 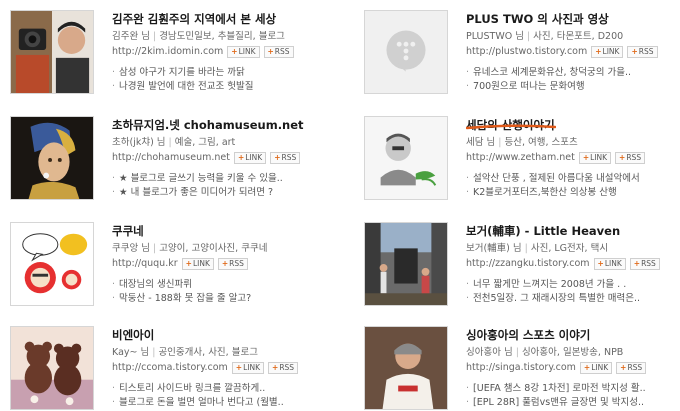 What do you see at coordinates (528, 264) in the screenshot?
I see `blog-url: http://zzangku.tistory.com` at bounding box center [528, 264].